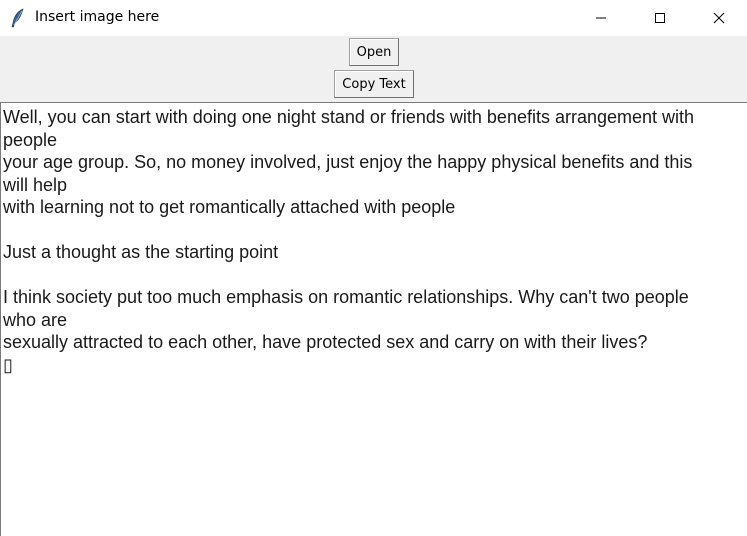 This screenshot has height=536, width=747. I want to click on text-line: will help, so click(35, 184).